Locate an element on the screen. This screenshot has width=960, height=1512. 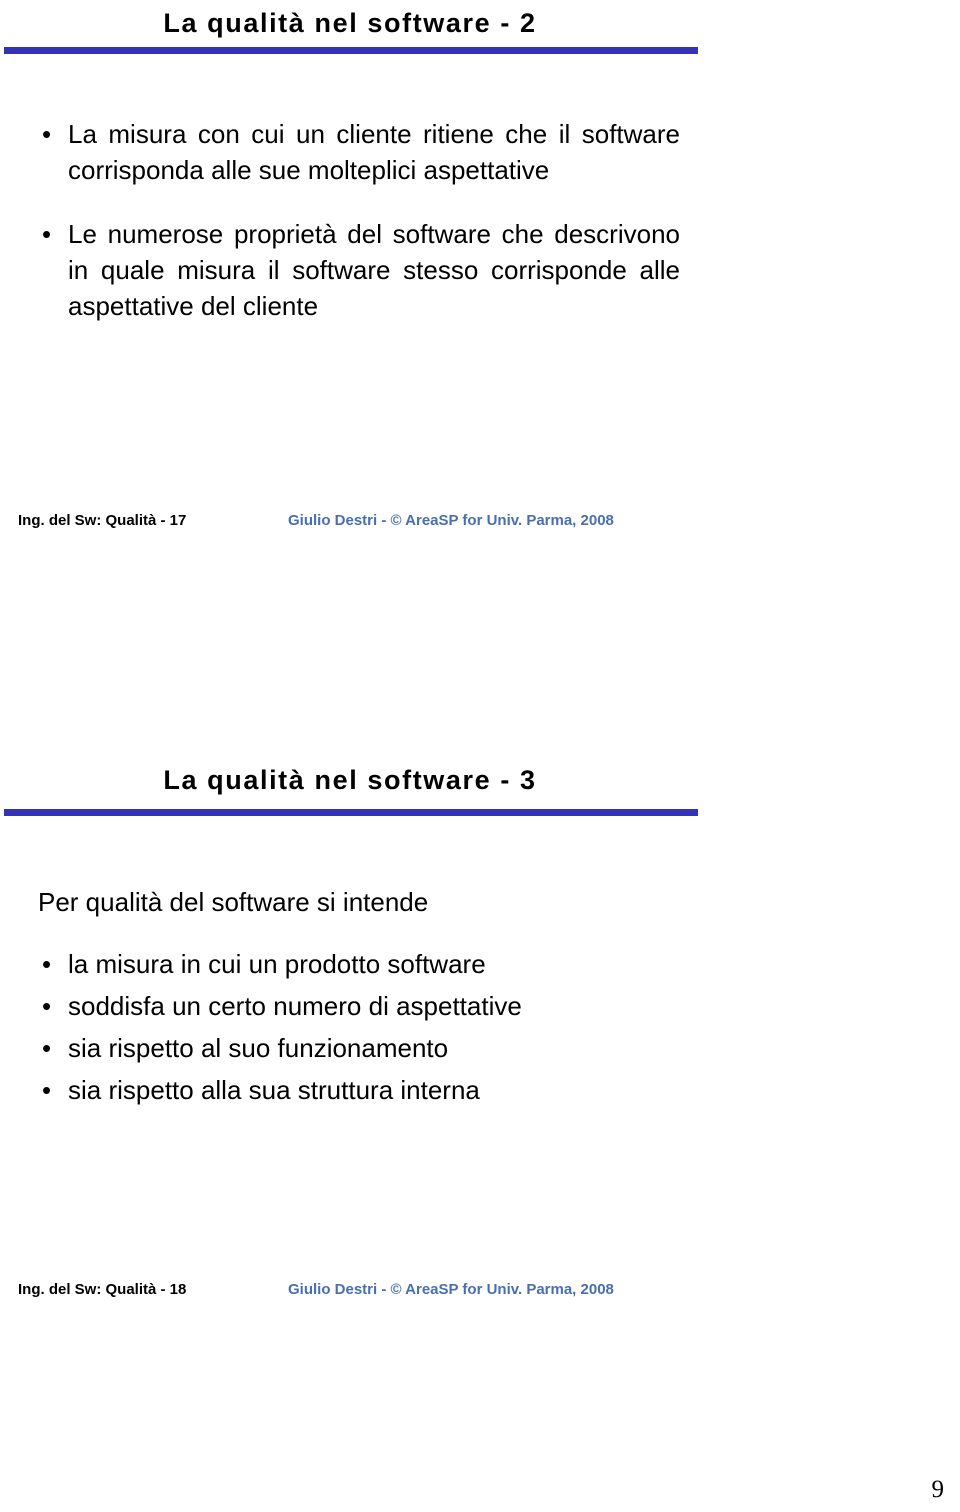
list-item-text: sia rispetto al suo funzionamento is located at coordinates (258, 1048).